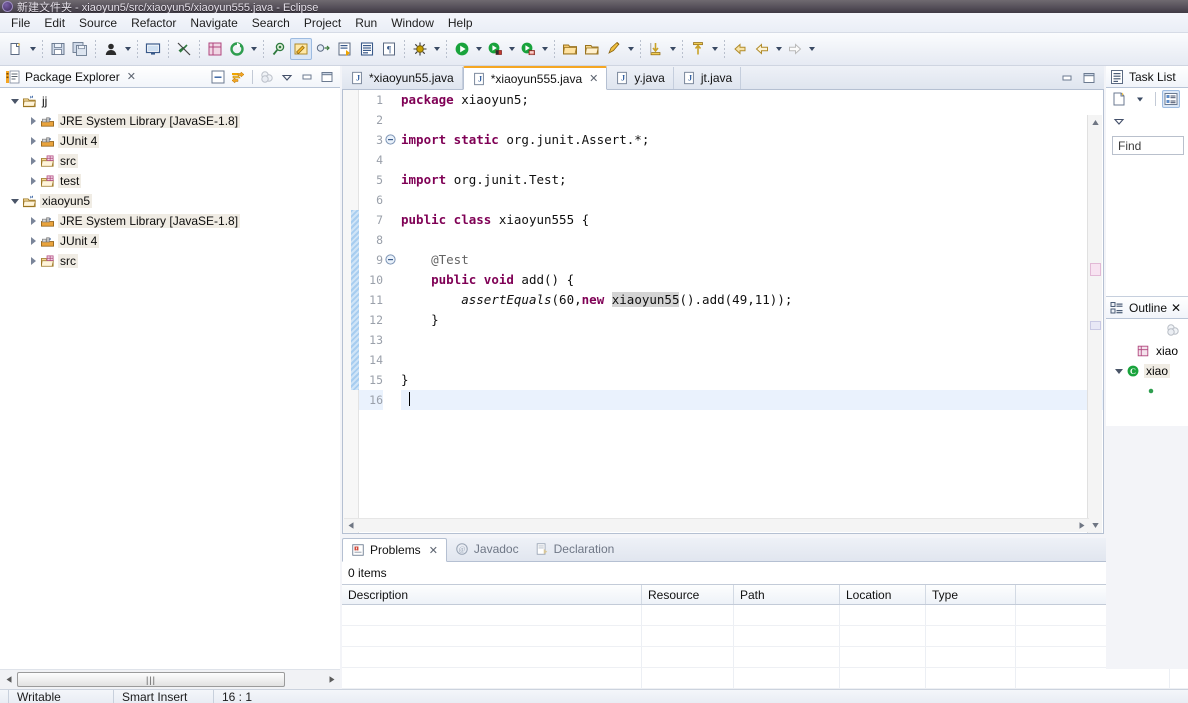 The image size is (1188, 703). Describe the element at coordinates (716, 525) in the screenshot. I see `editor-horizontal-scrollbar` at that location.